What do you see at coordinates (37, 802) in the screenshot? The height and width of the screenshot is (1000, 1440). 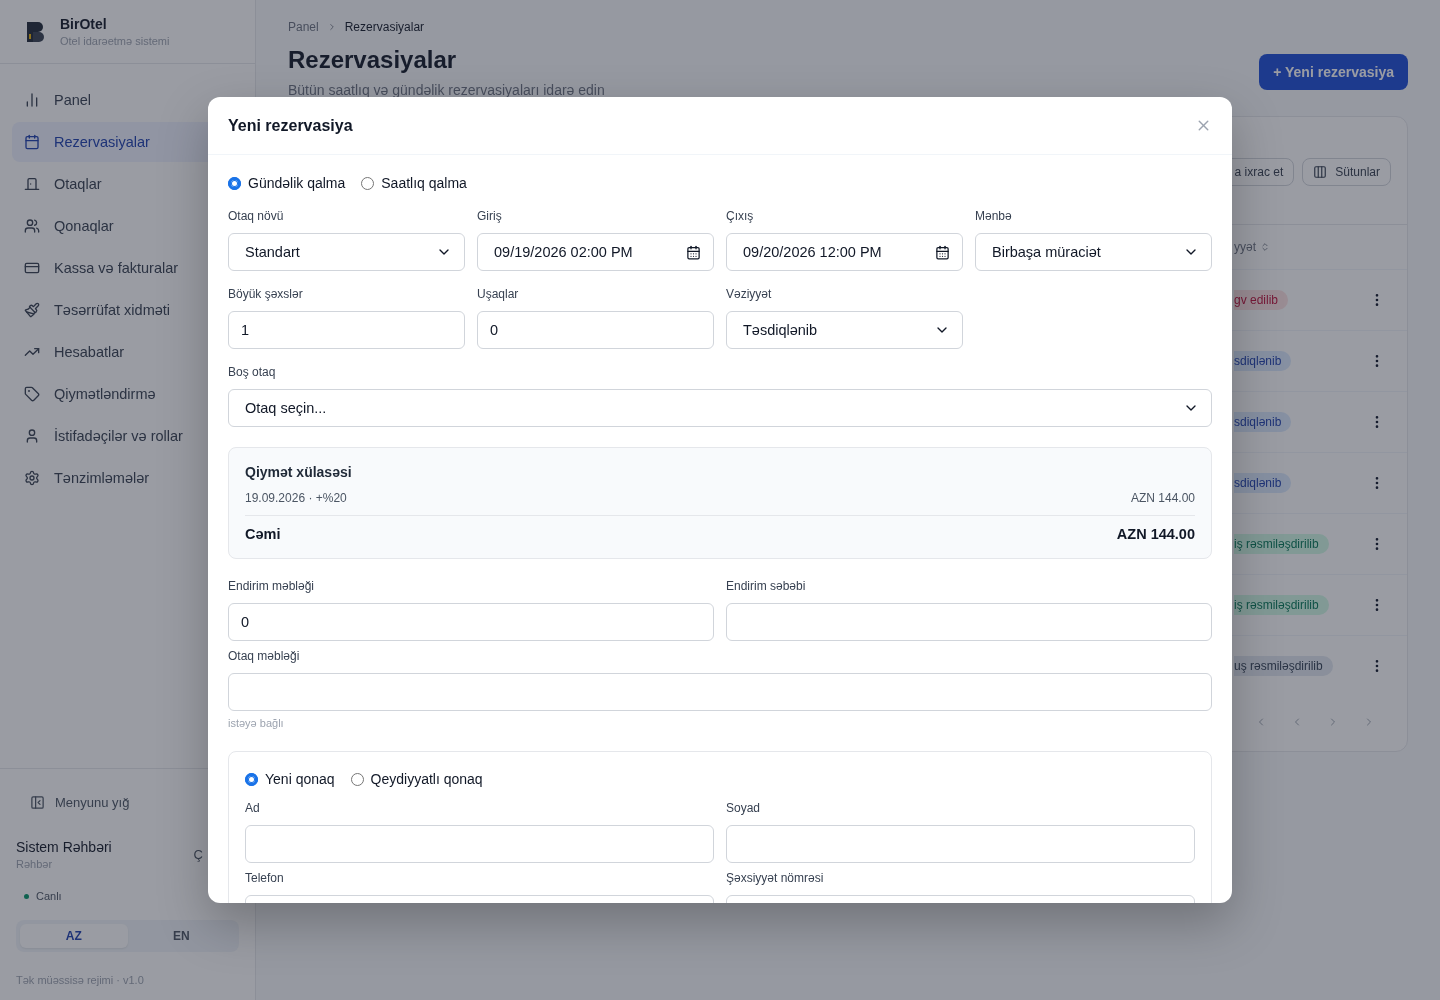 I see `panel-icon` at bounding box center [37, 802].